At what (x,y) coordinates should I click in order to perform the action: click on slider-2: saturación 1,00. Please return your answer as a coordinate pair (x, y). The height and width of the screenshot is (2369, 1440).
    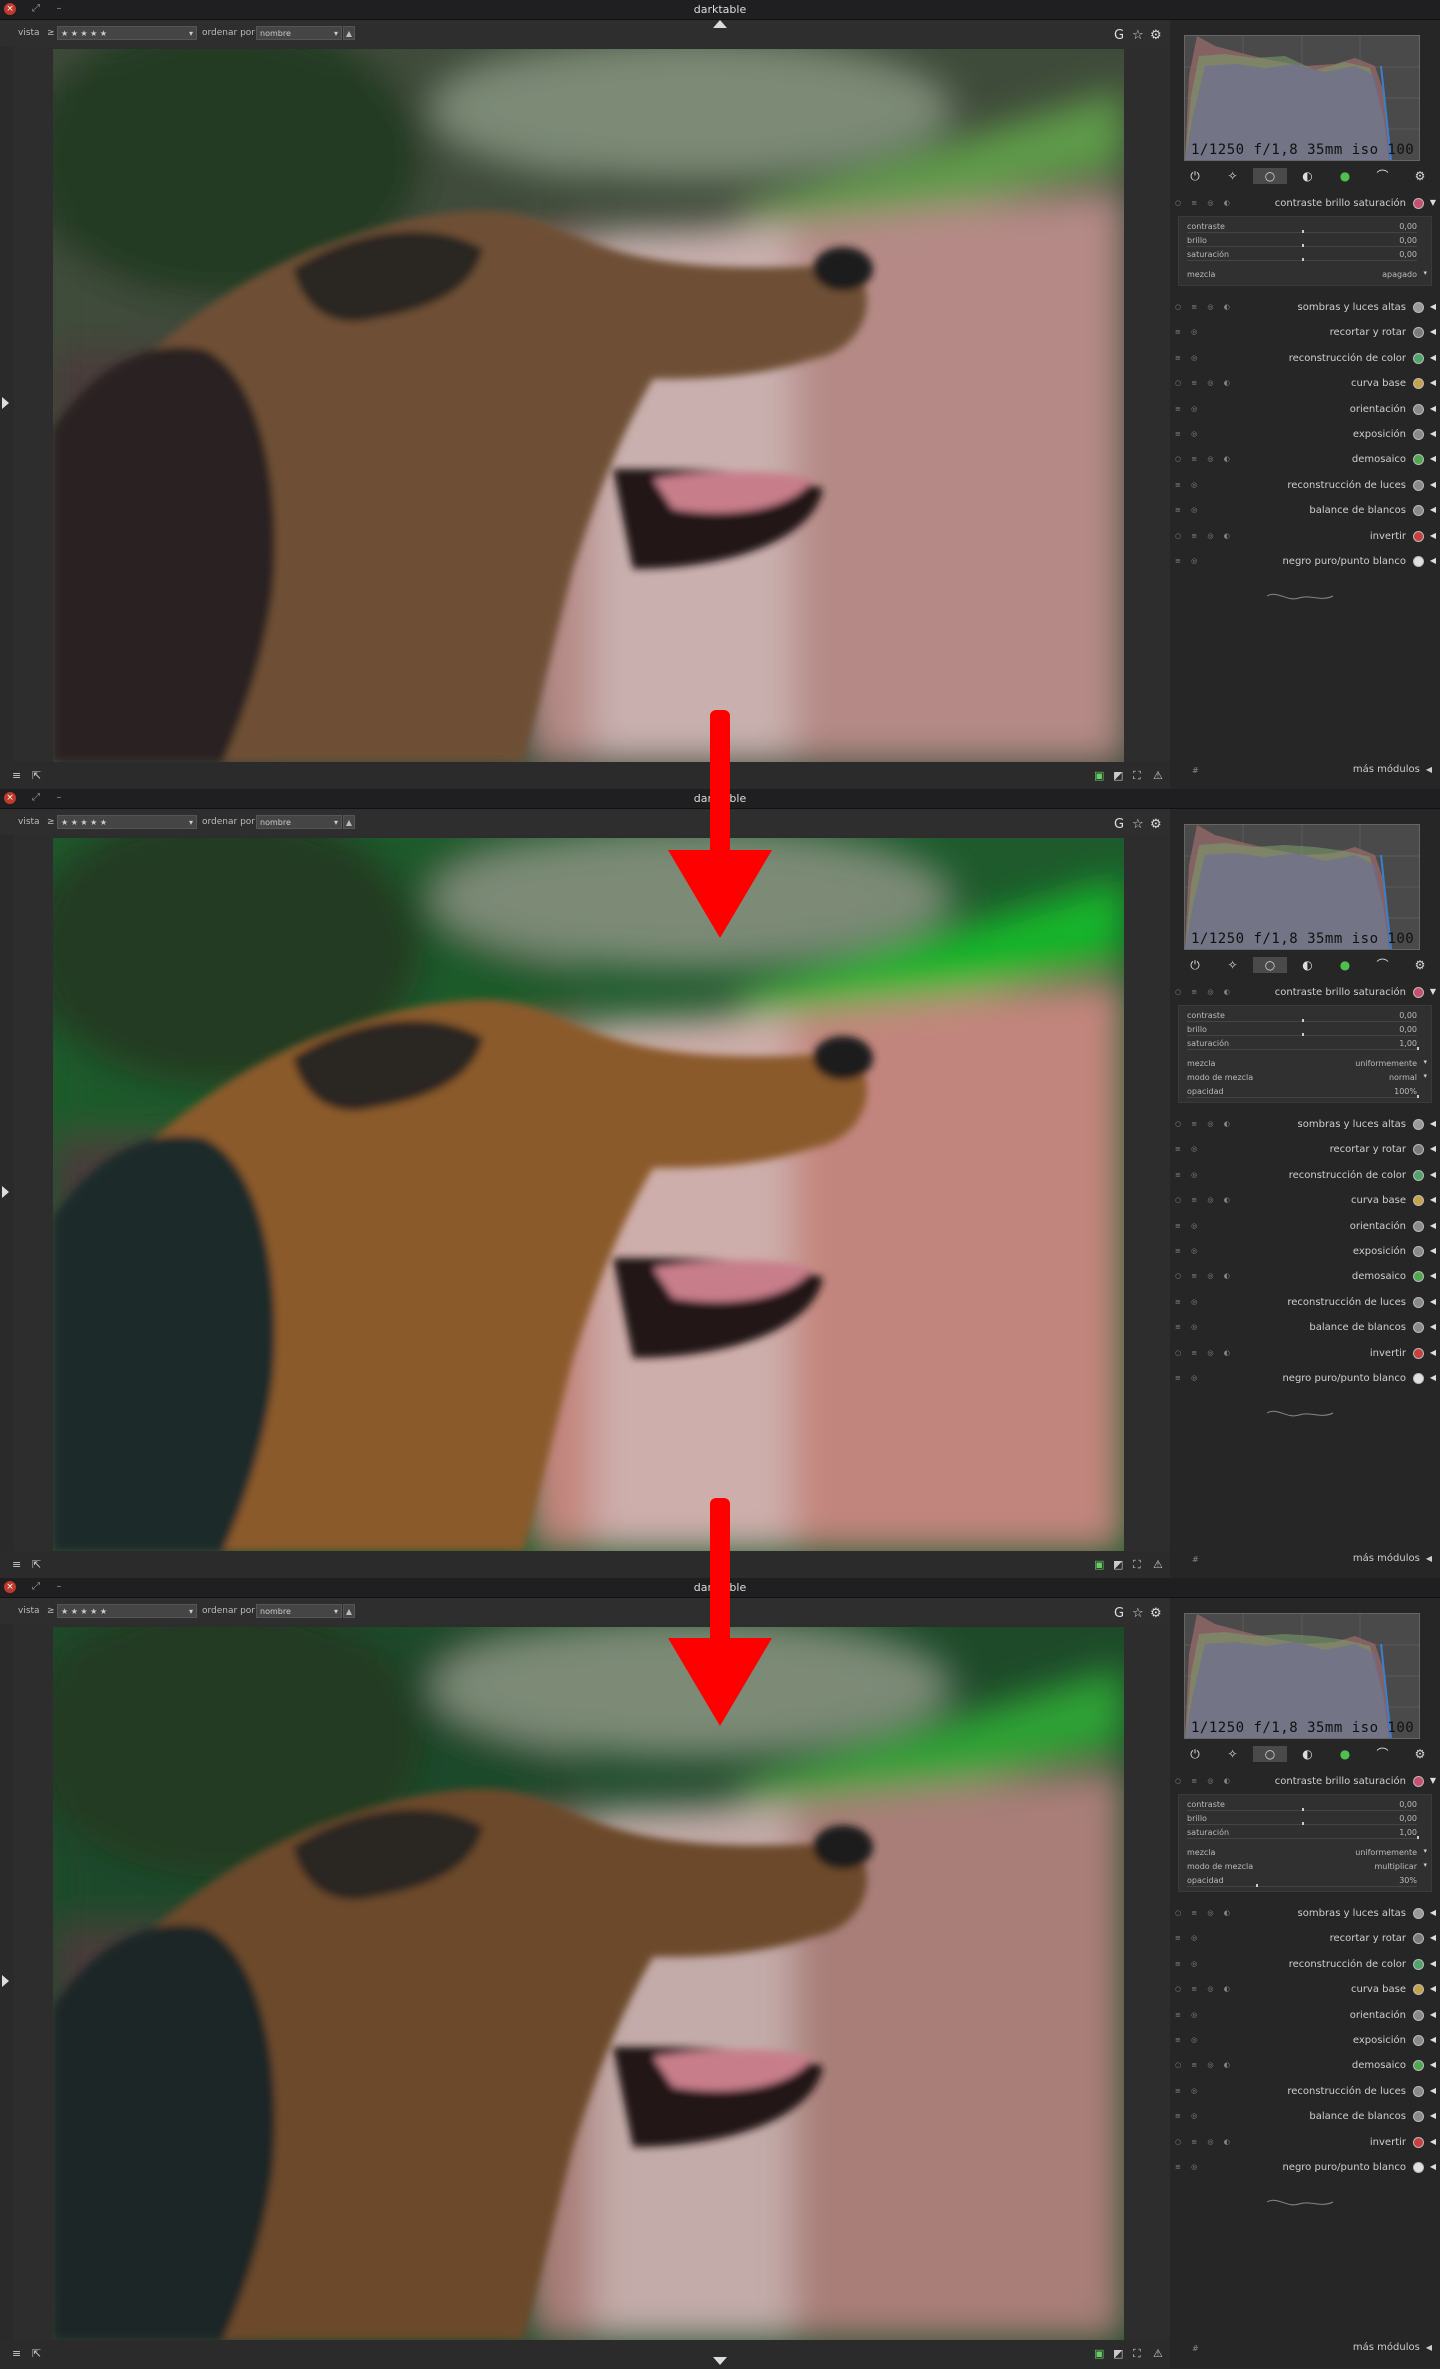
    Looking at the image, I should click on (1305, 1834).